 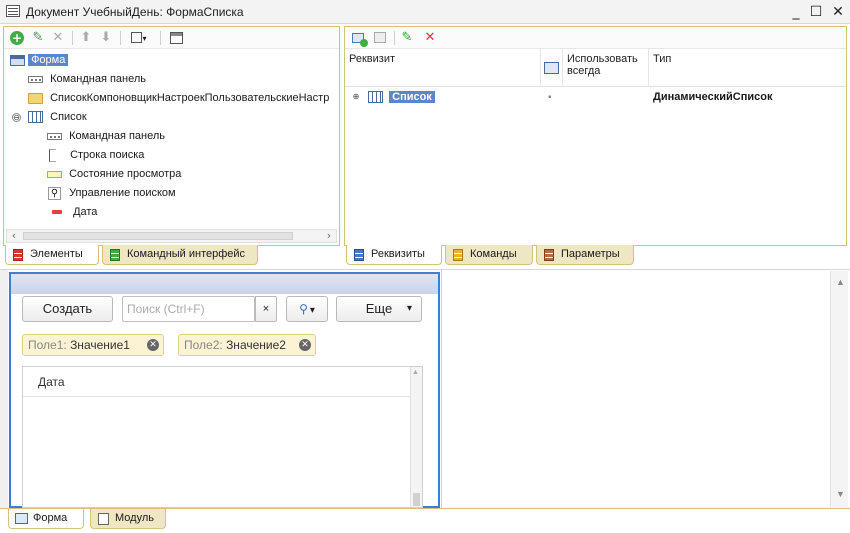 I want to click on close-button: ✕, so click(x=838, y=12).